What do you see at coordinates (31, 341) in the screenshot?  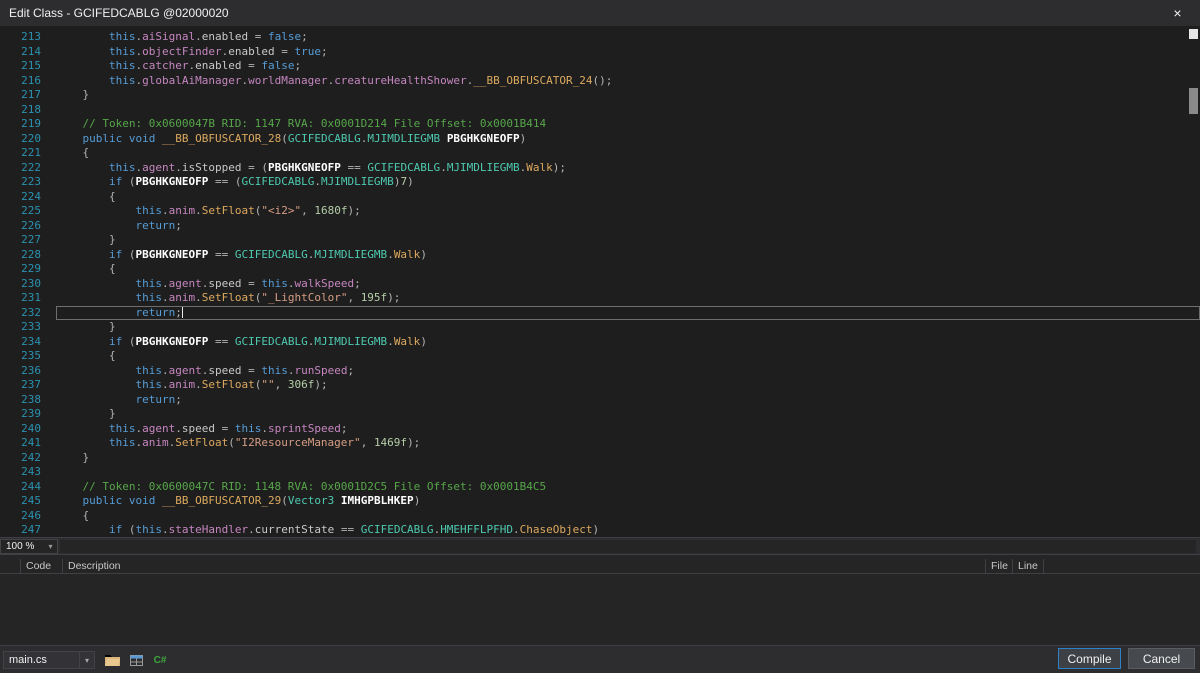 I see `line-number: 234` at bounding box center [31, 341].